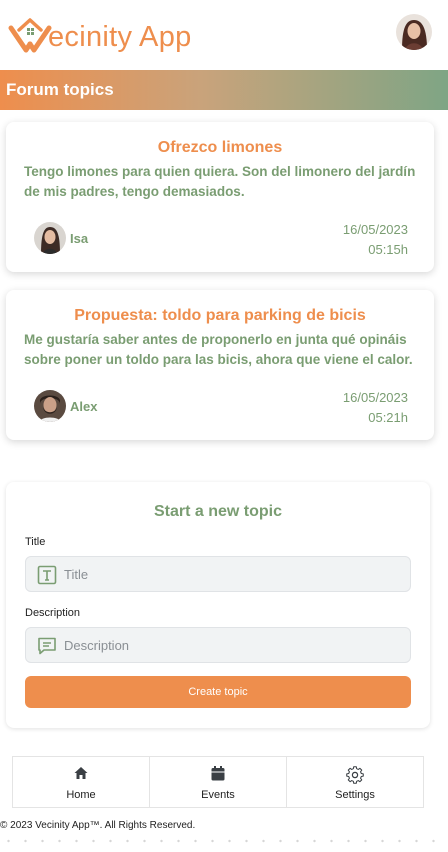  What do you see at coordinates (224, 90) in the screenshot?
I see `forum-topics-bar: Forum topics` at bounding box center [224, 90].